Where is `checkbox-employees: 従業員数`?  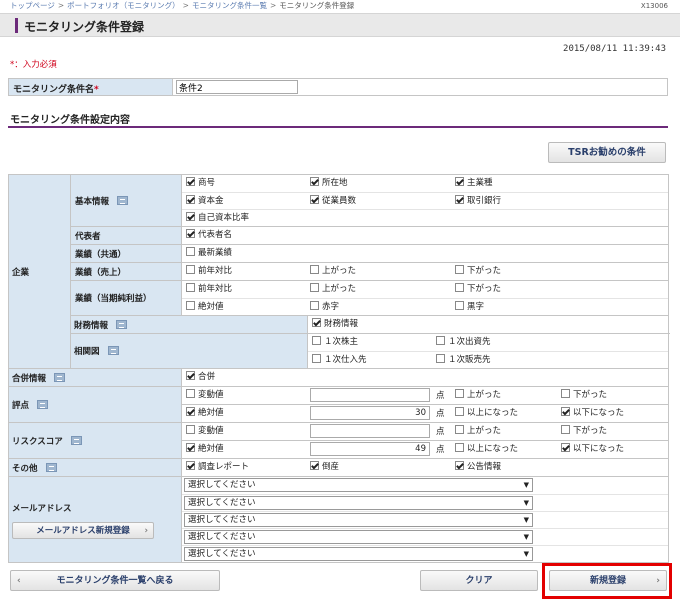 checkbox-employees: 従業員数 is located at coordinates (333, 201).